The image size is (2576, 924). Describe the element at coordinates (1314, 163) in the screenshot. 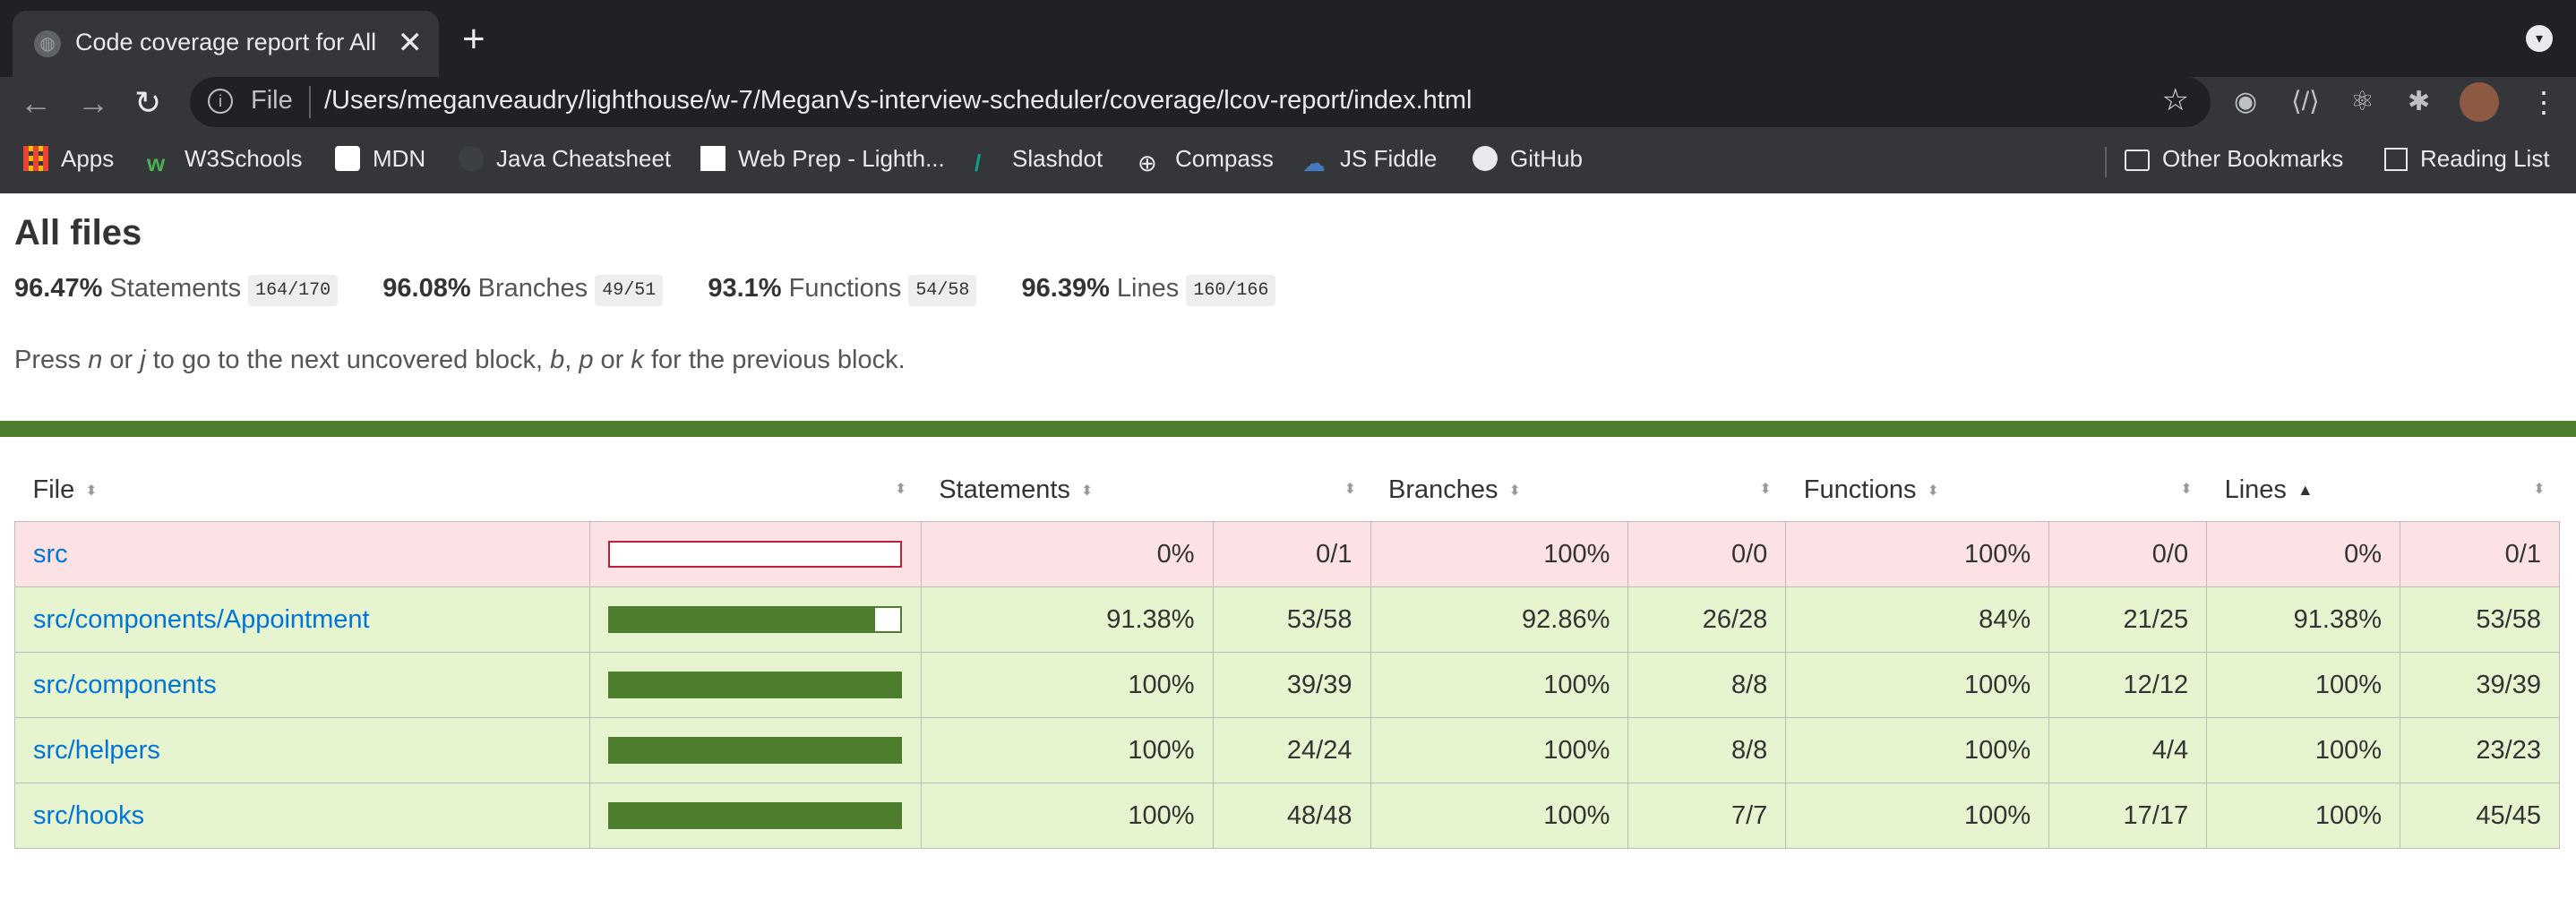

I see `cloud-icon: ☁` at that location.